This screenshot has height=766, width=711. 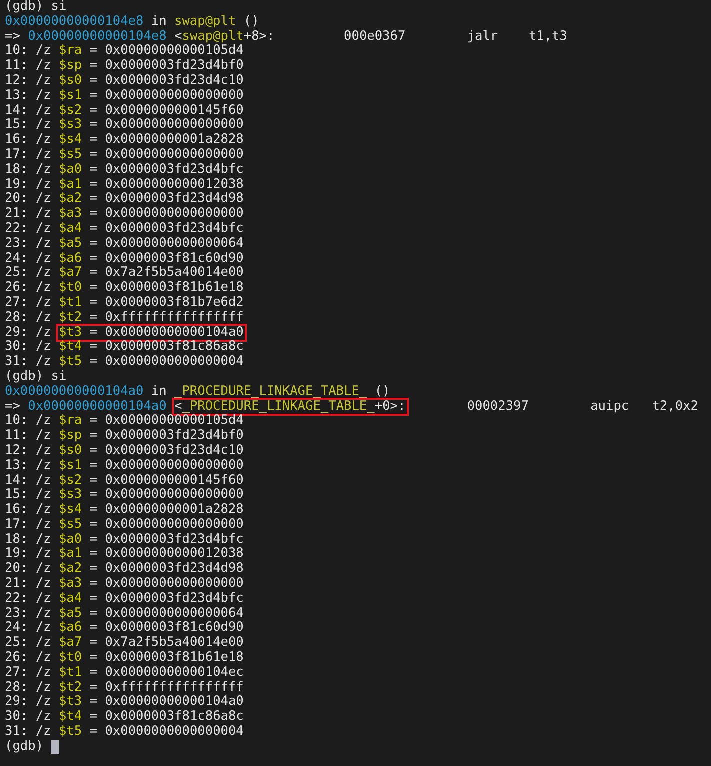 What do you see at coordinates (16, 570) in the screenshot?
I see `display-number: 20:` at bounding box center [16, 570].